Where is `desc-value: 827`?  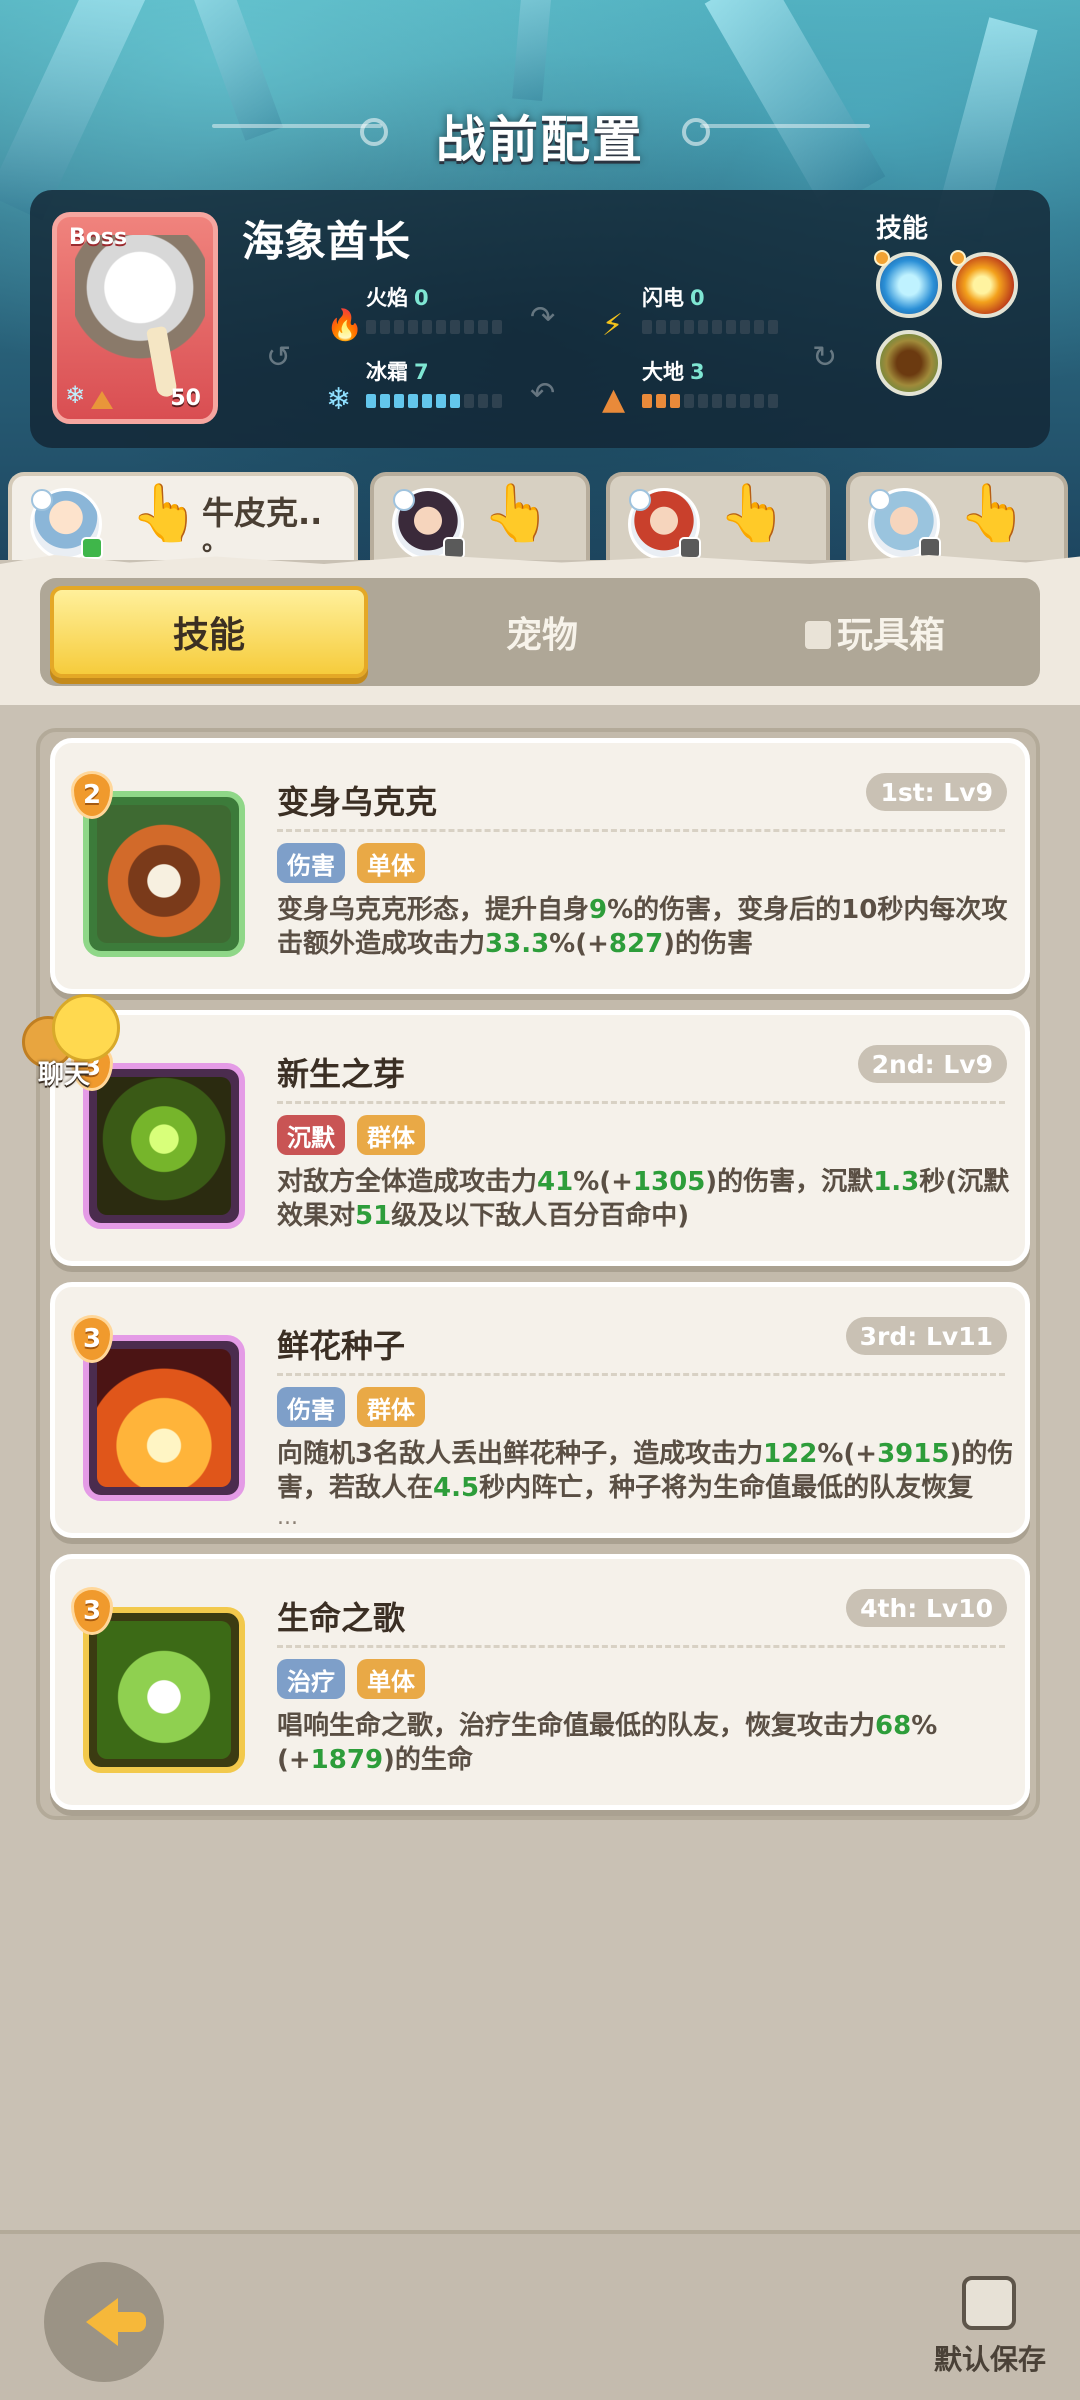 desc-value: 827 is located at coordinates (636, 944).